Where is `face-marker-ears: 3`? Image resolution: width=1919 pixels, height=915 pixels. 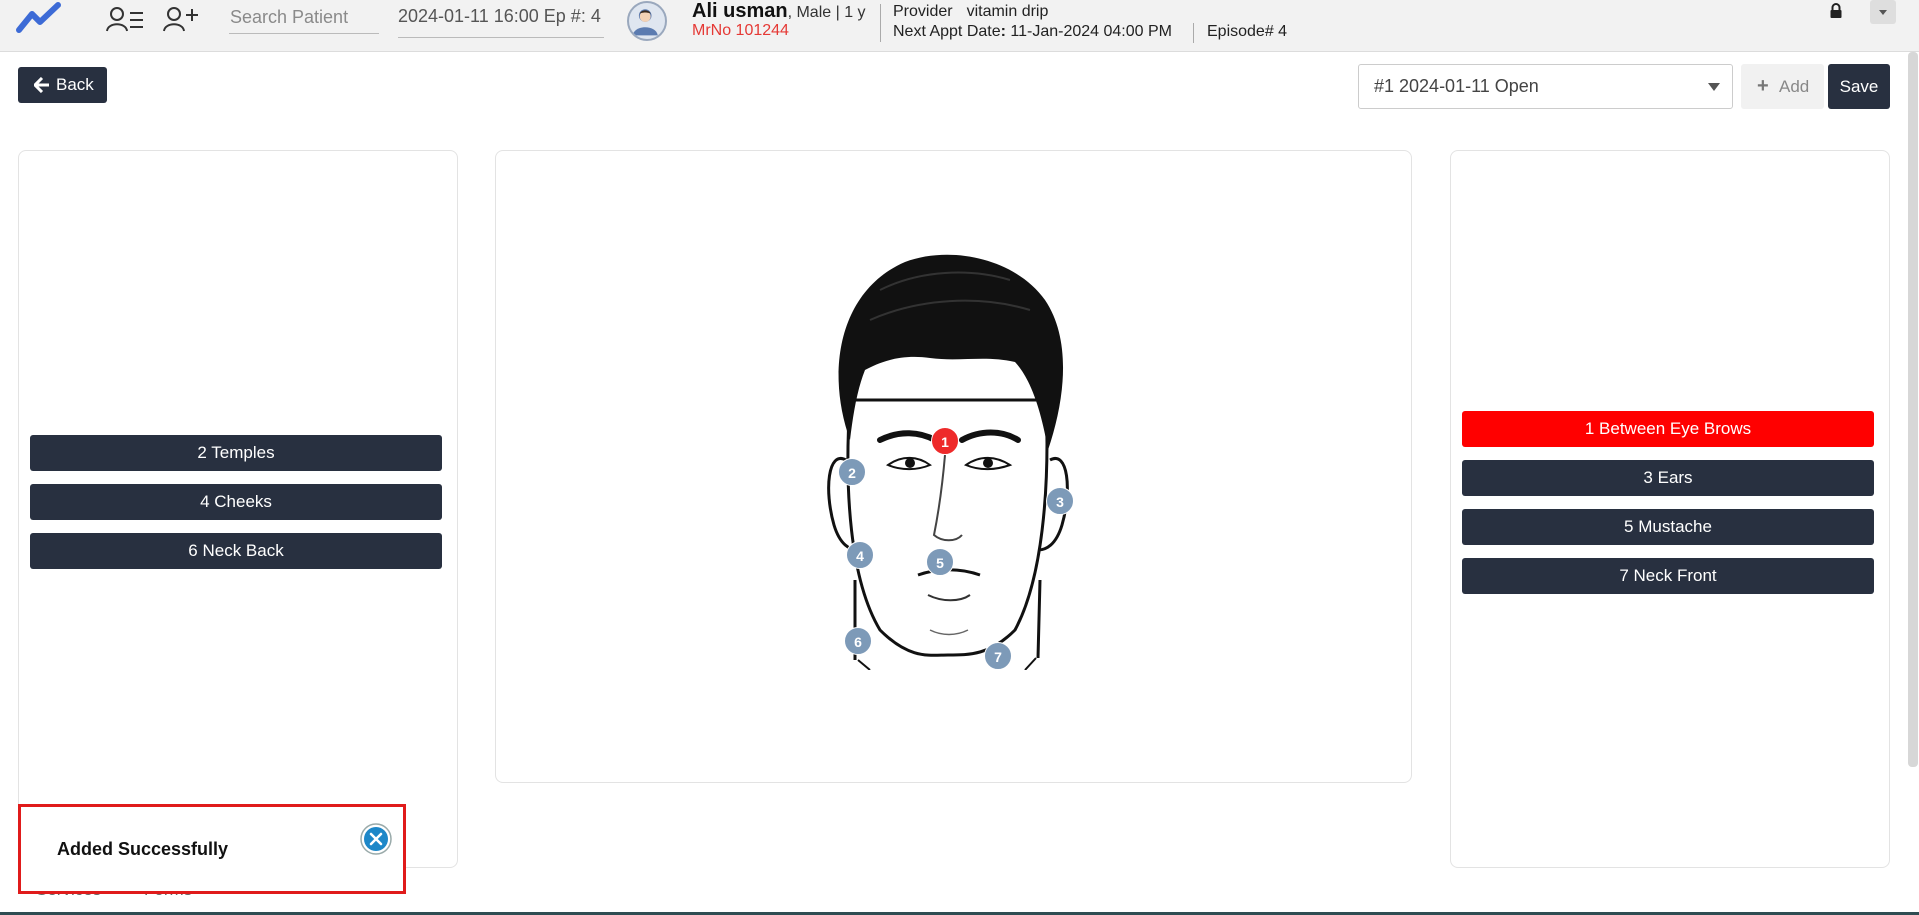 face-marker-ears: 3 is located at coordinates (1060, 501).